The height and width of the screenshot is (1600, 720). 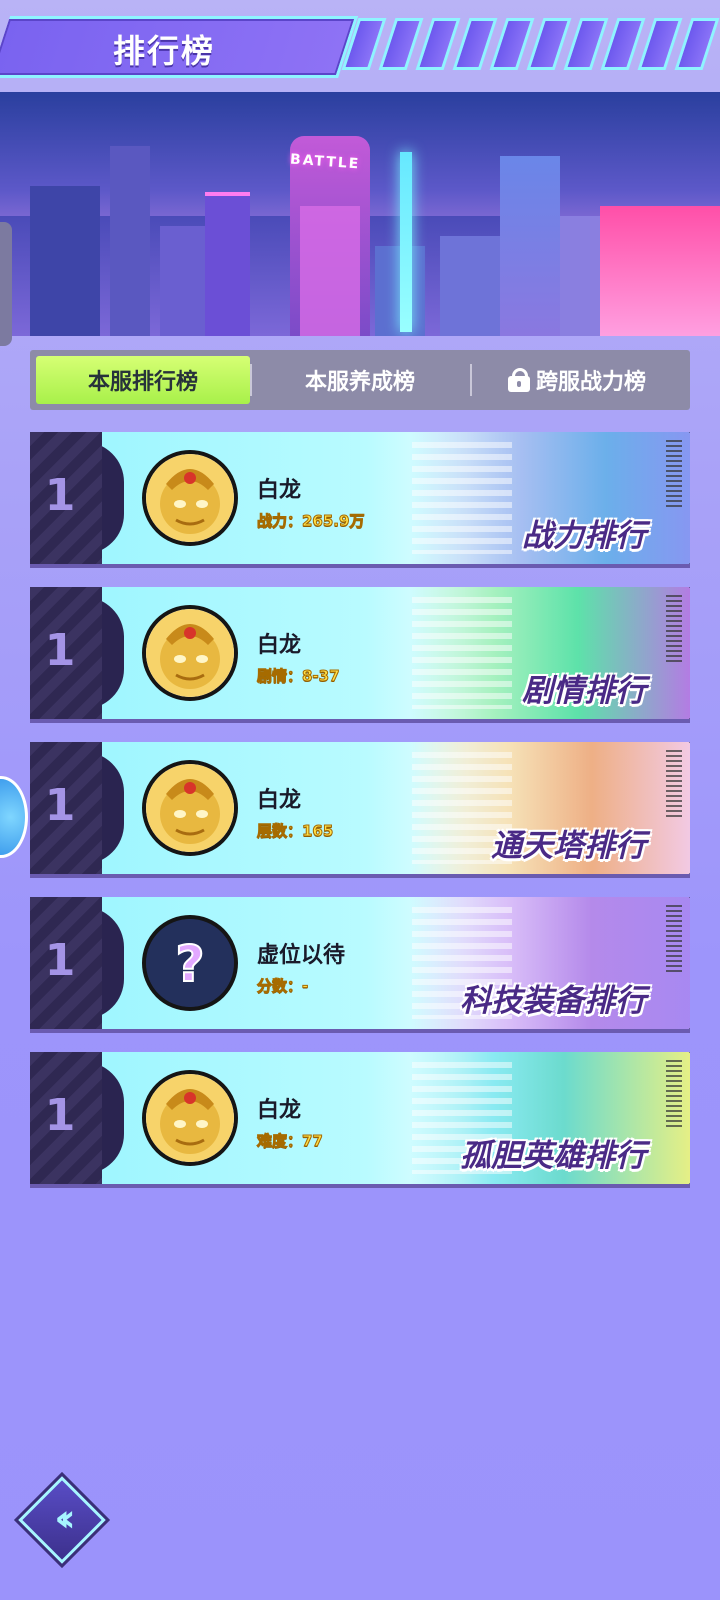 I want to click on card-title: 通天塔排行, so click(x=568, y=846).